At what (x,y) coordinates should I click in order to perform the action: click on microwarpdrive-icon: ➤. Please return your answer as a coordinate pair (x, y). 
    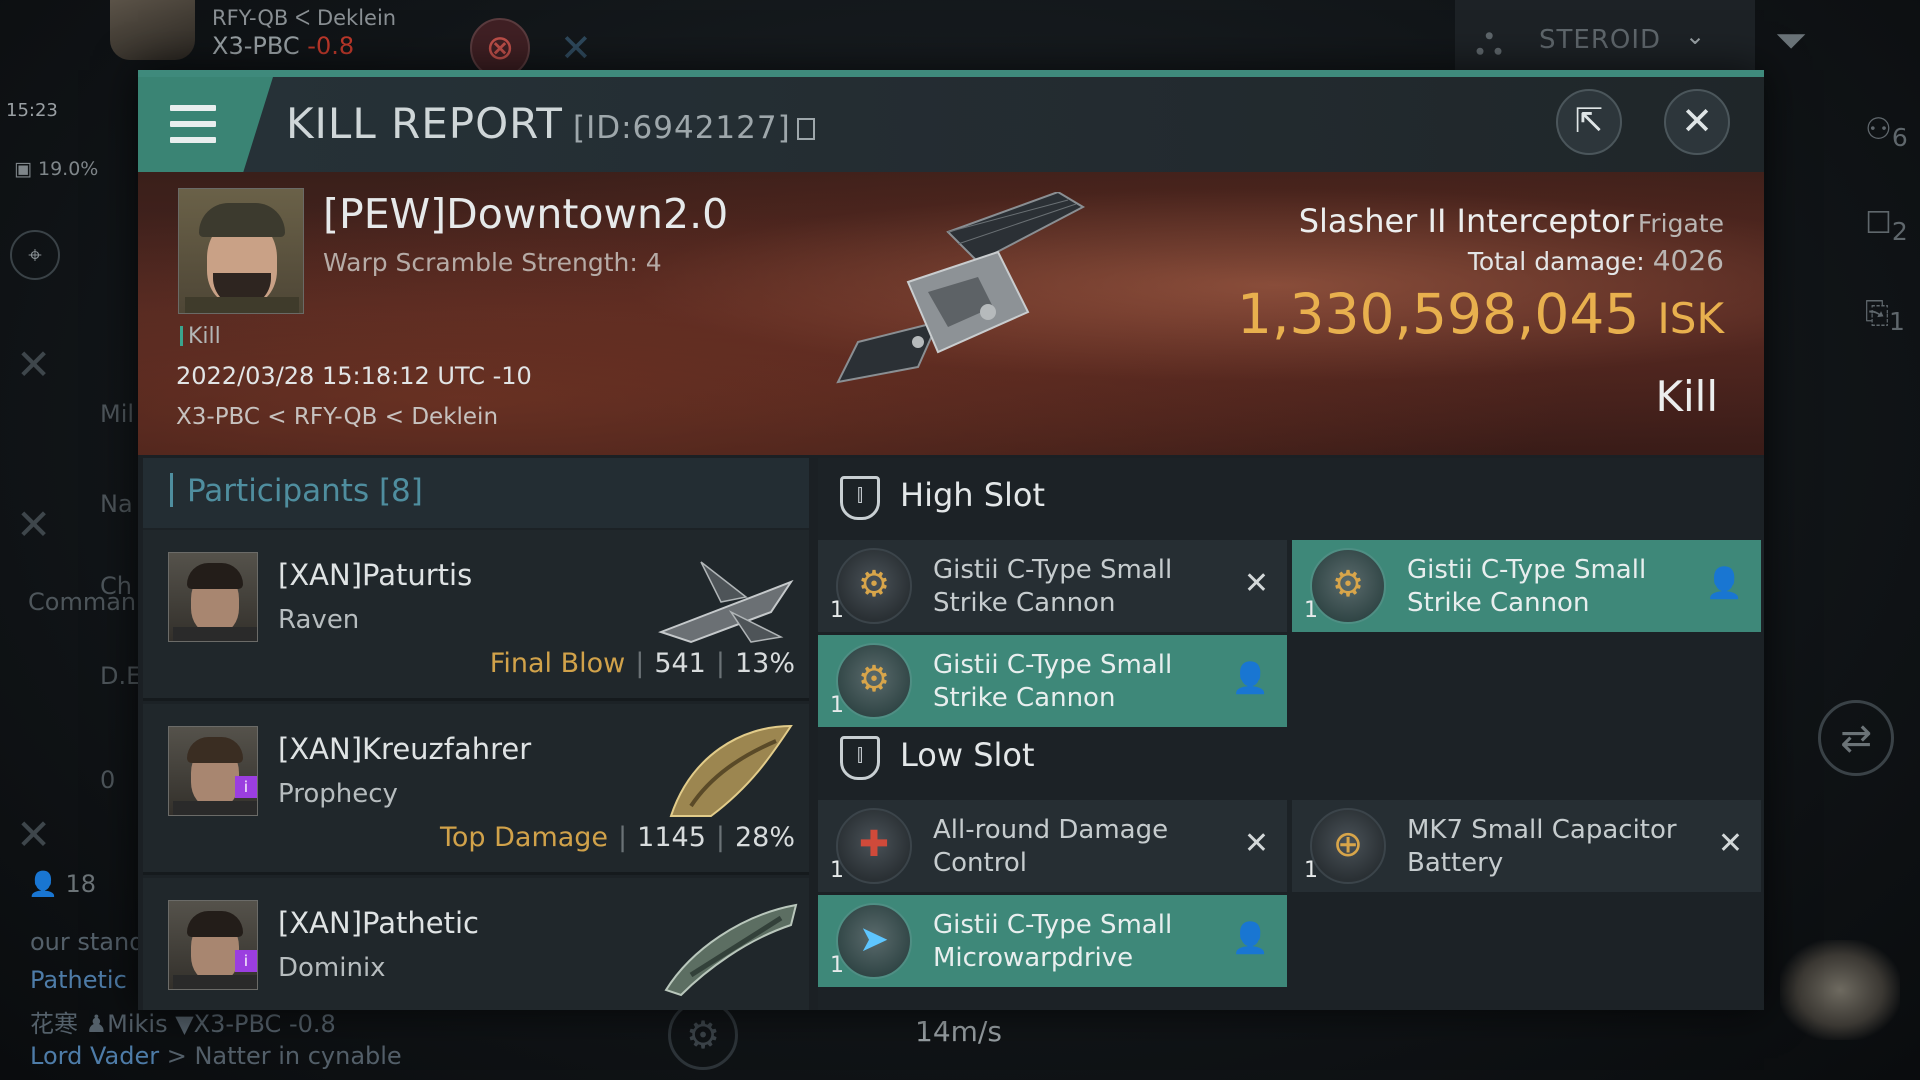
    Looking at the image, I should click on (874, 941).